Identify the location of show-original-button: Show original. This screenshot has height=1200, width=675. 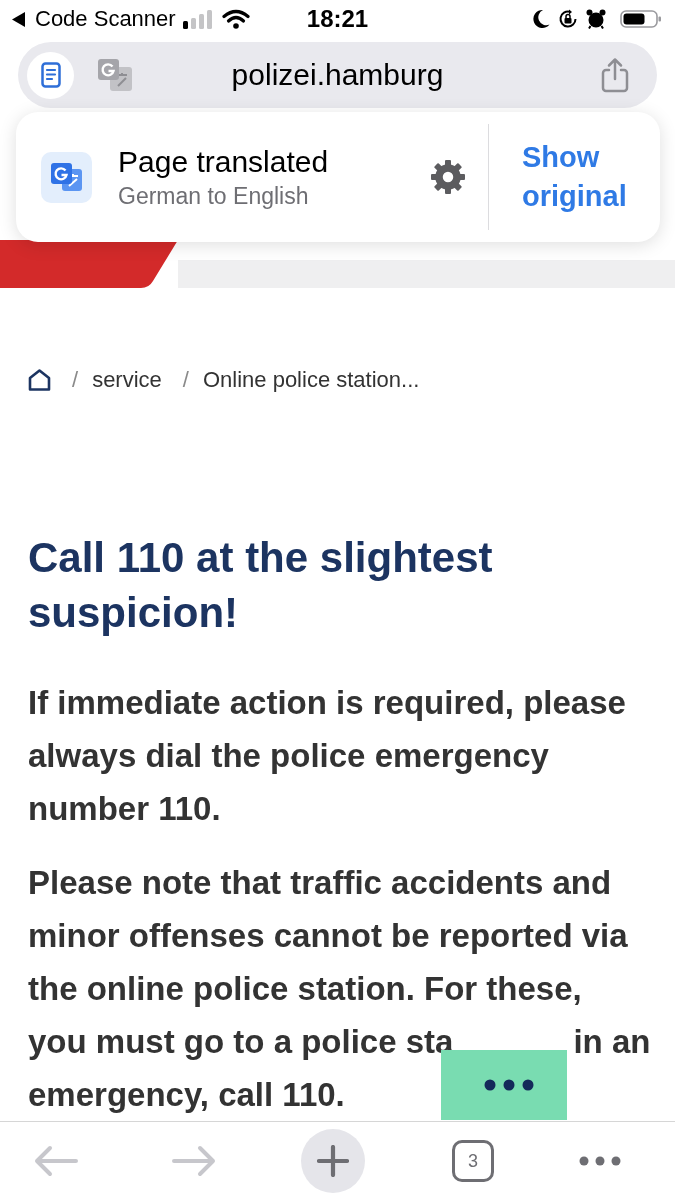
(577, 177).